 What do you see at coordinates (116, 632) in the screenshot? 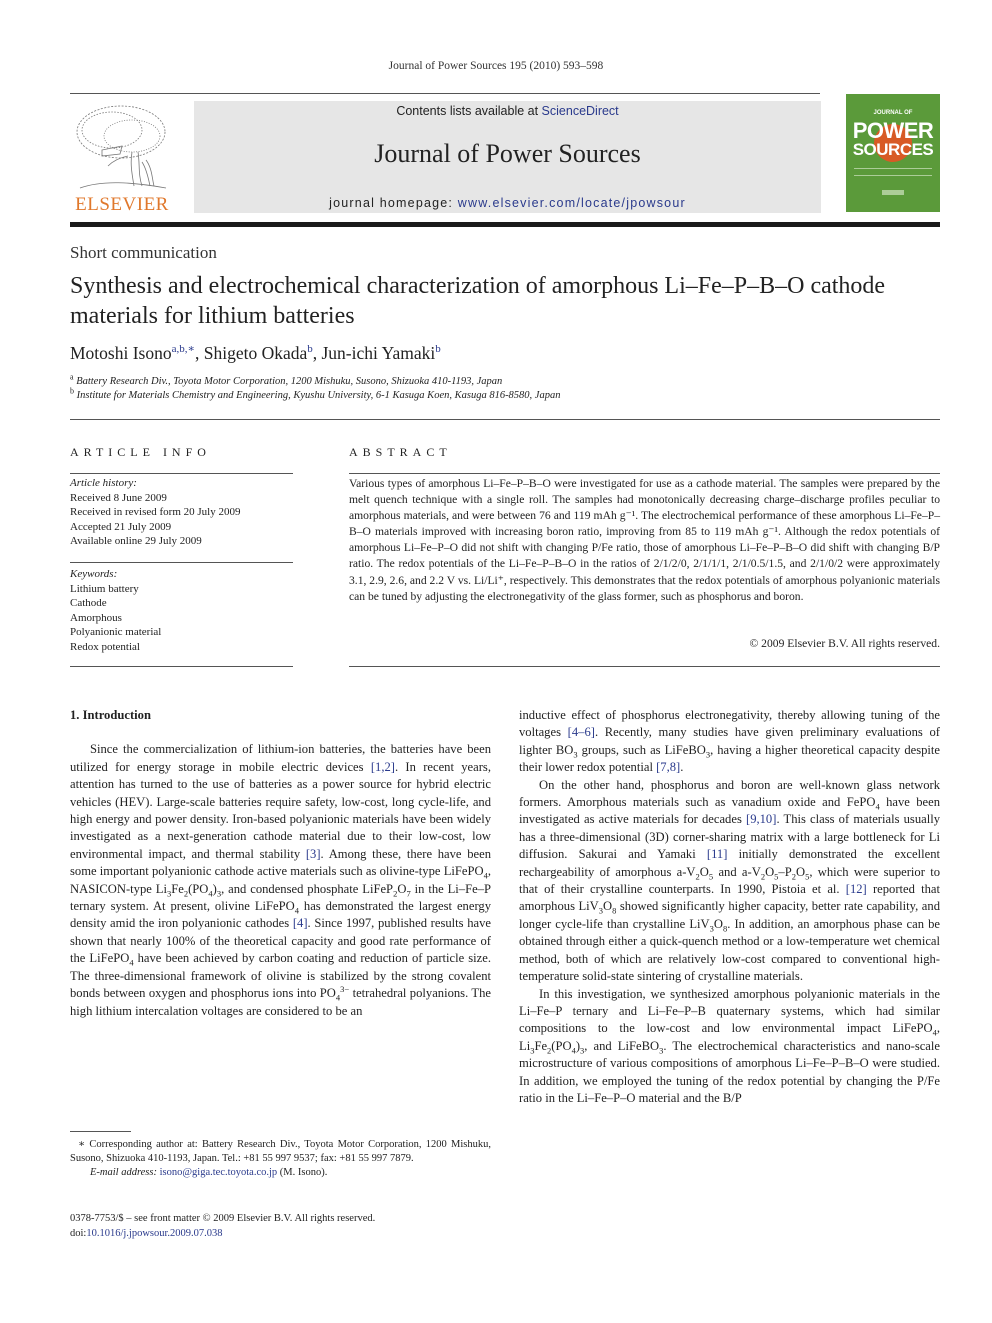
I see `keyword-item: Polyanionic material` at bounding box center [116, 632].